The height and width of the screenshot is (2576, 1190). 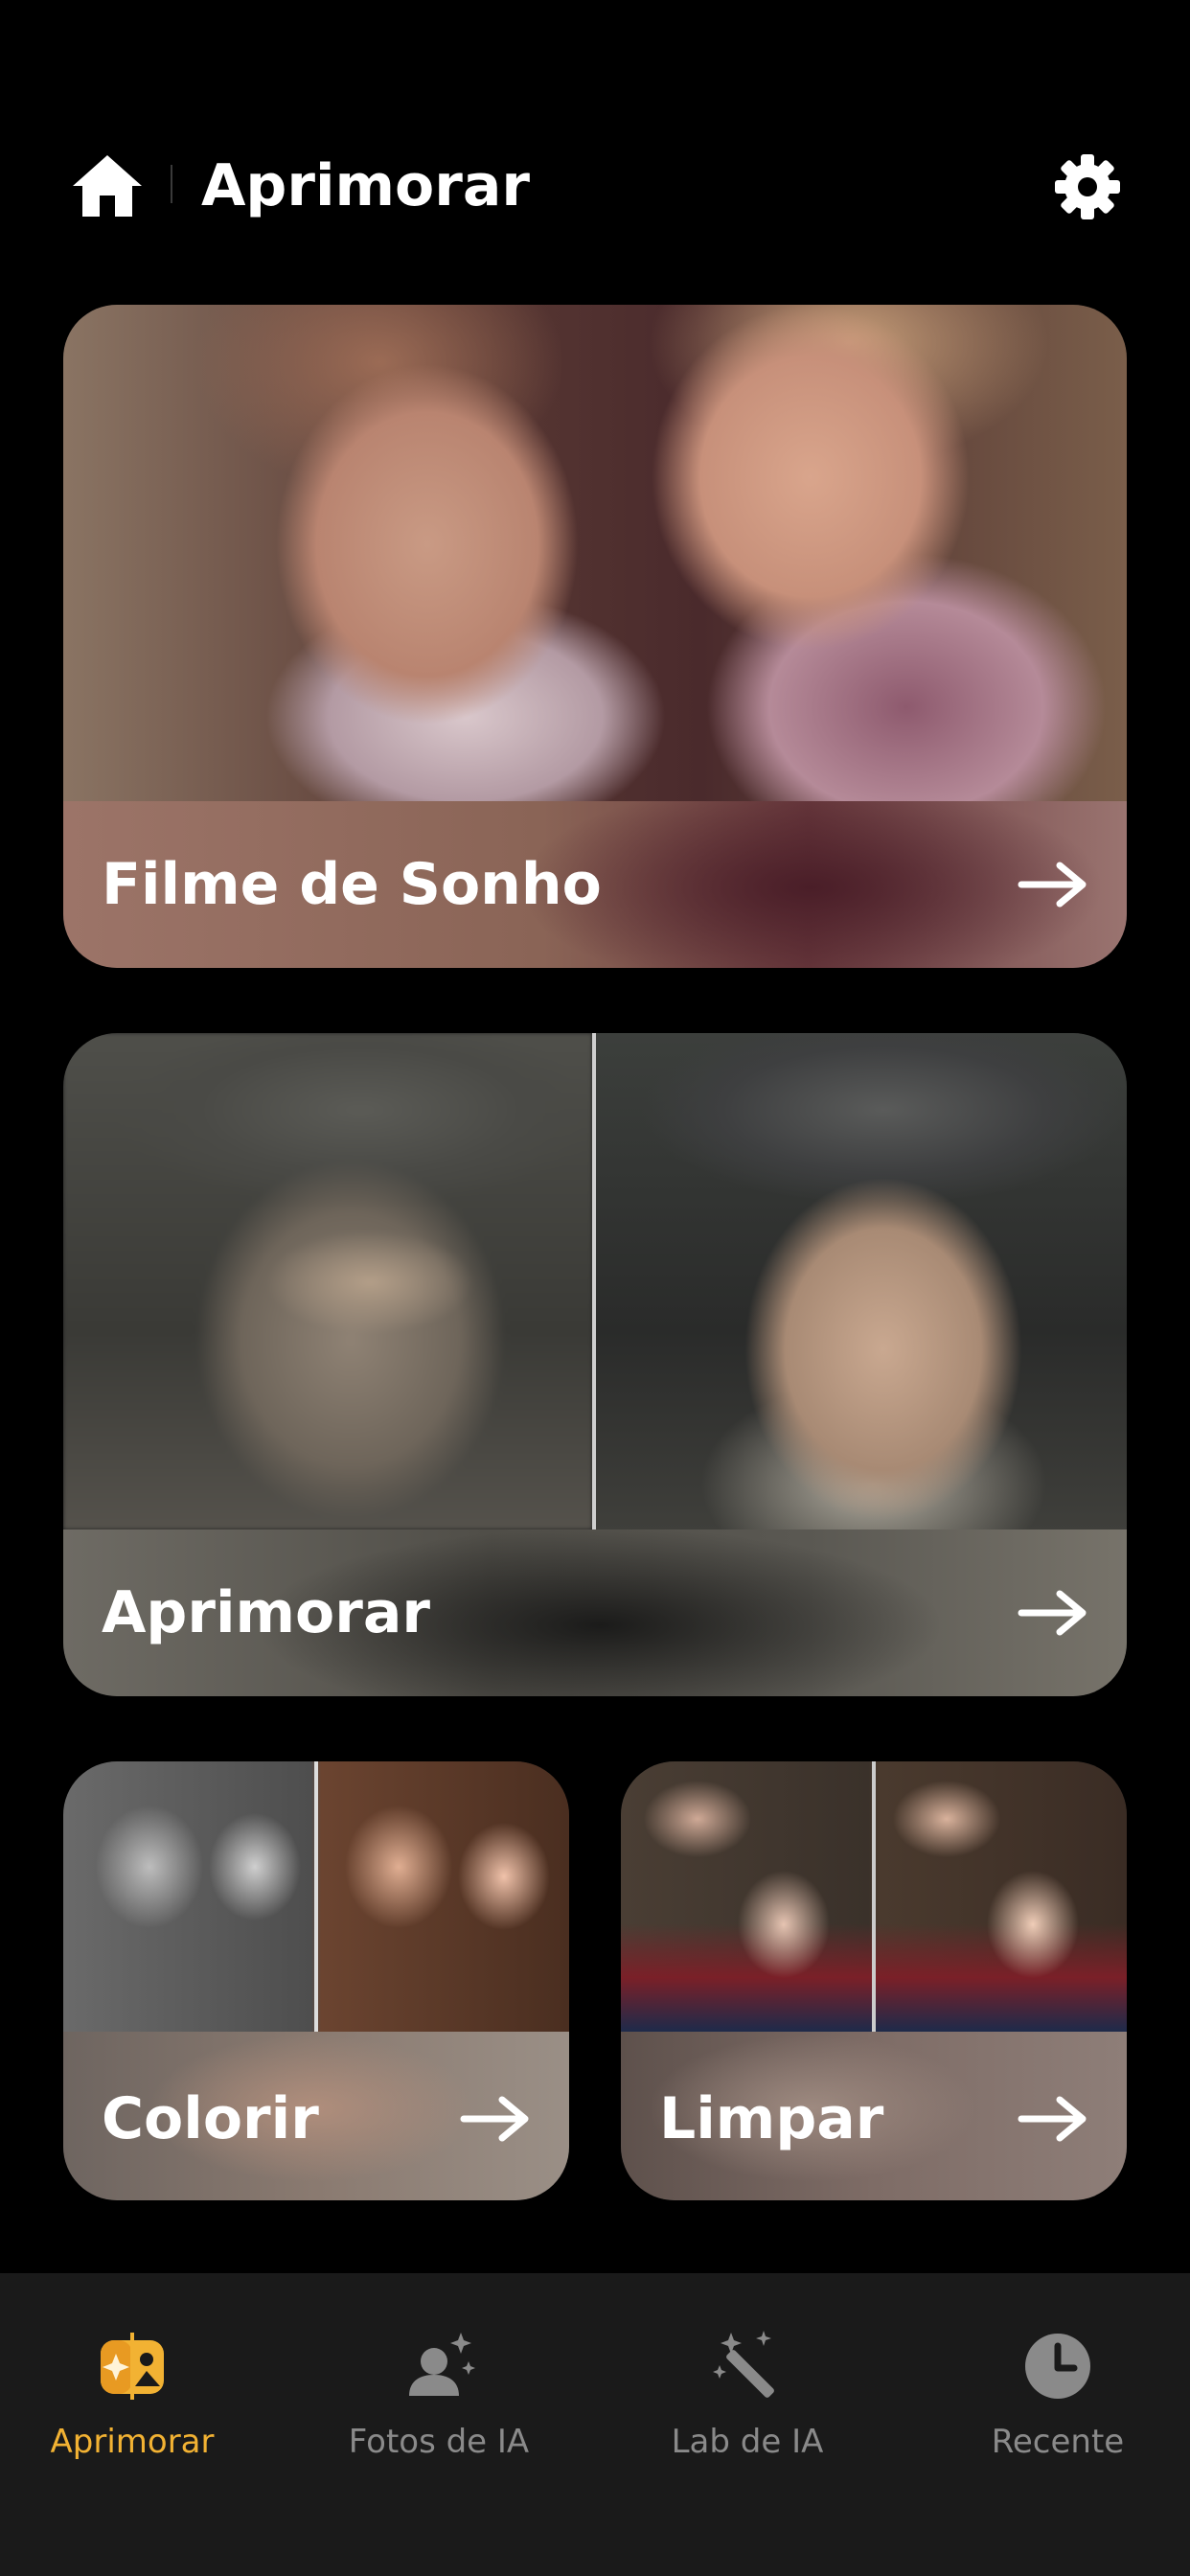 I want to click on page-title: Aprimorar, so click(x=366, y=185).